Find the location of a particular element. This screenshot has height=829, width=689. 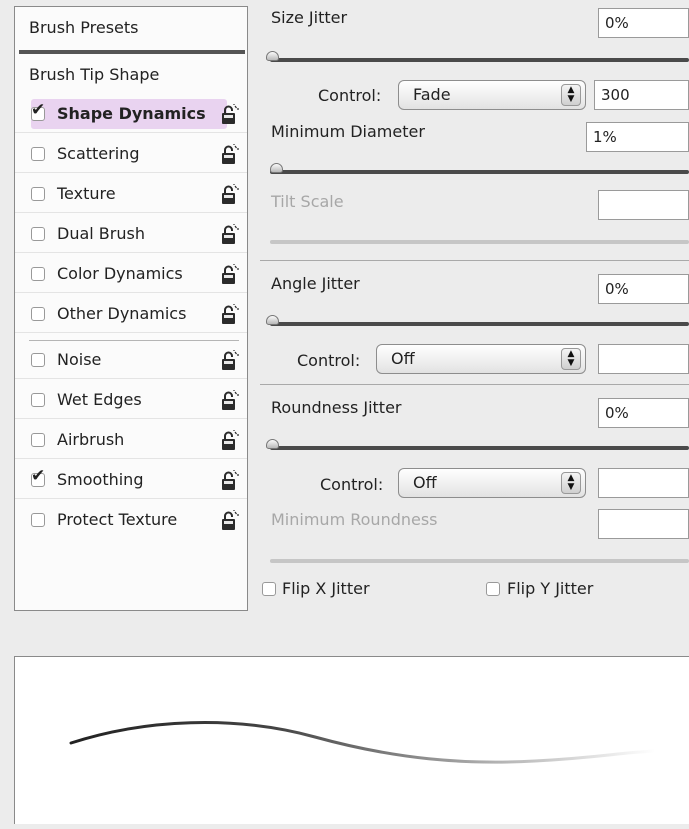

protect-texture-checkbox is located at coordinates (38, 520).